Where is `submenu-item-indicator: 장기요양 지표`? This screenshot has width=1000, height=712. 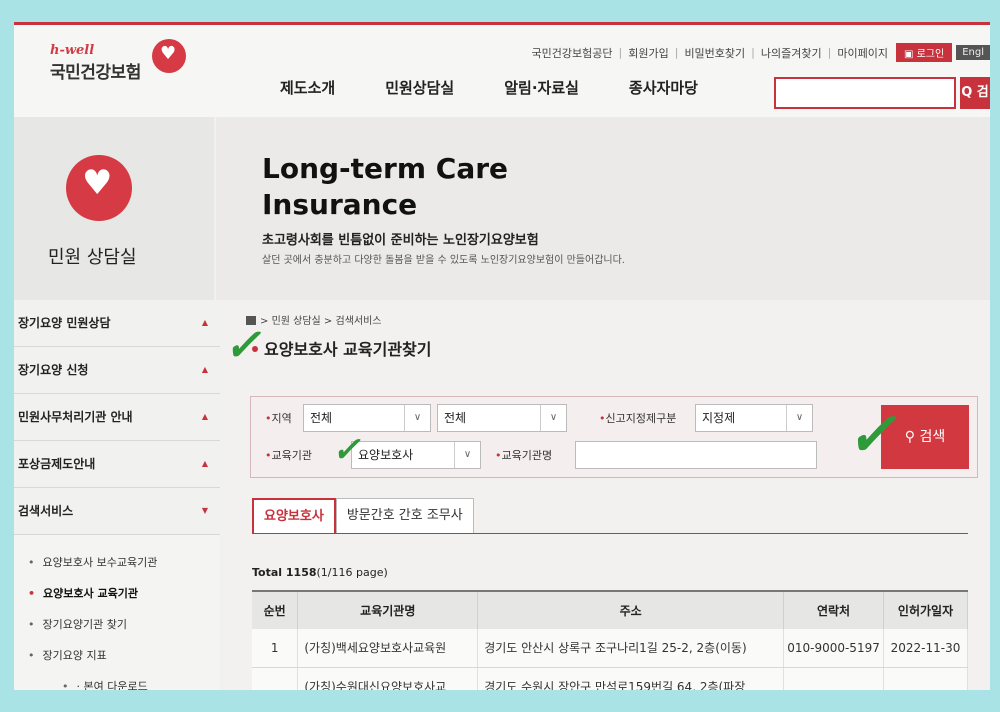
submenu-item-indicator: 장기요양 지표 is located at coordinates (124, 655).